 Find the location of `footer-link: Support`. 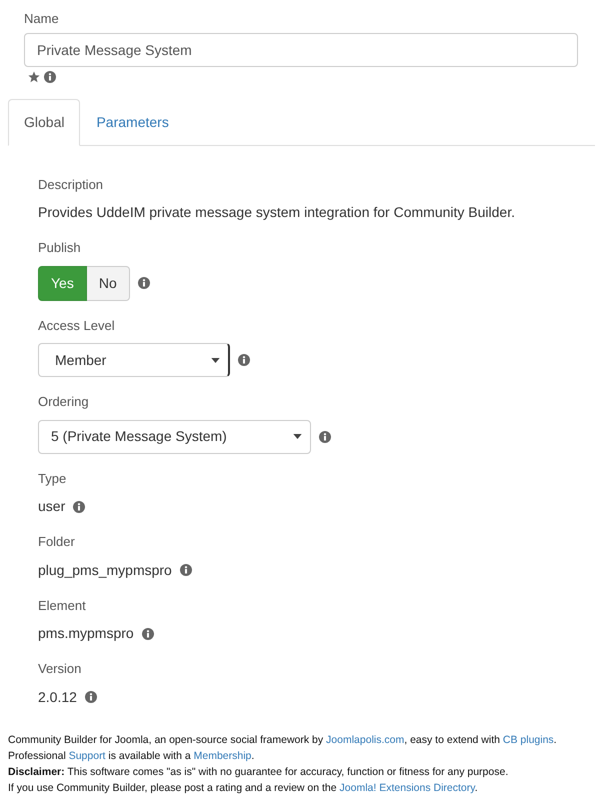

footer-link: Support is located at coordinates (87, 756).